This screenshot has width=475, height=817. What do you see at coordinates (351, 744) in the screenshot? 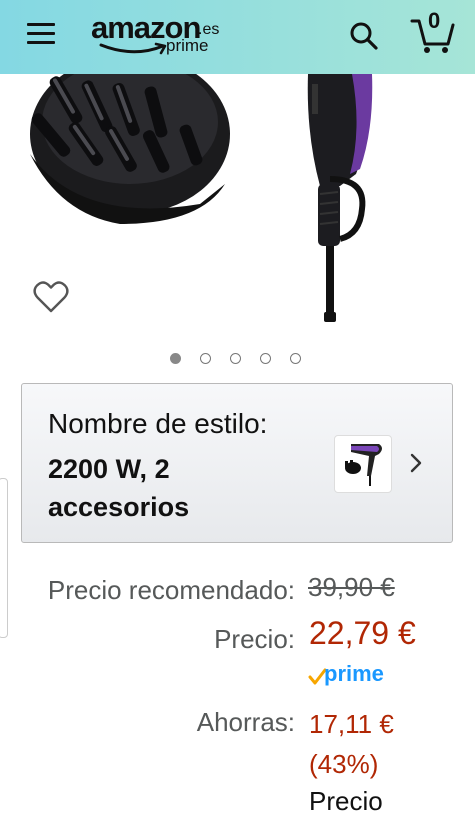
I see `savings-value: 17,11 € (43%)` at bounding box center [351, 744].